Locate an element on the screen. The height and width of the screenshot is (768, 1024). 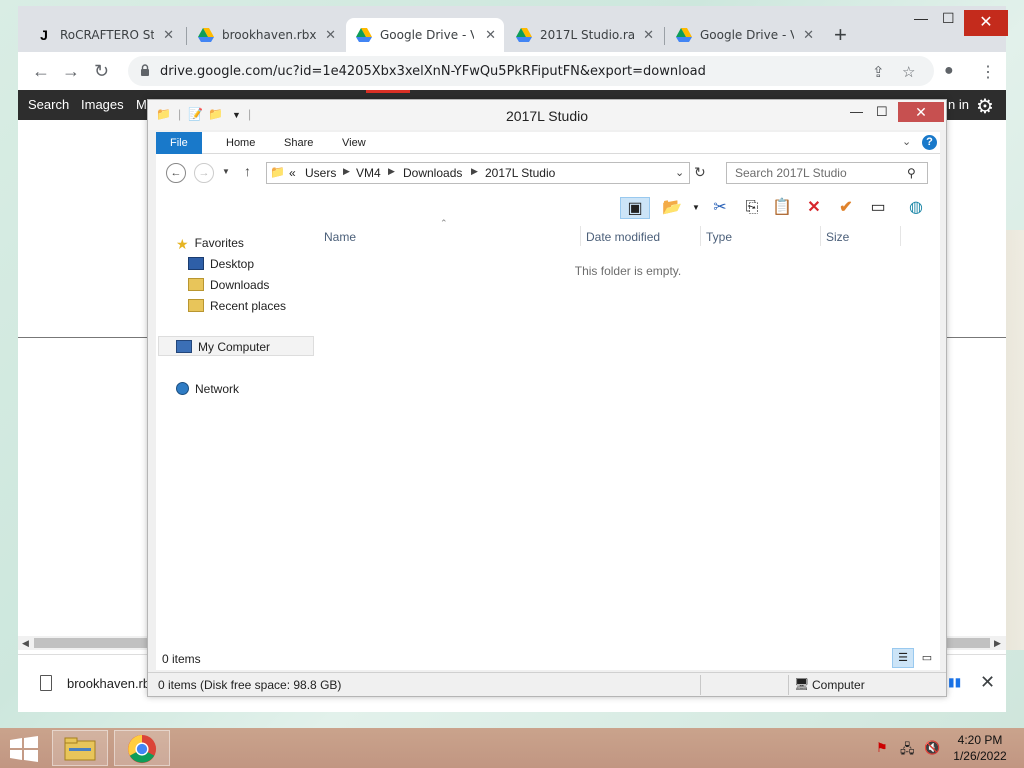
bookmark-star-icon: ☆ is located at coordinates (908, 72).